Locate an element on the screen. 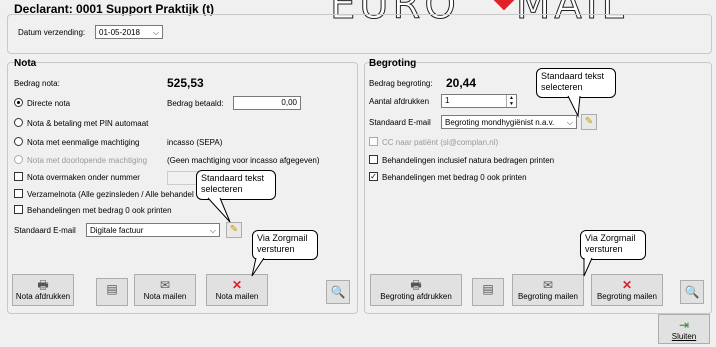 The image size is (716, 347). begroting-preview-multi-button: ▤ is located at coordinates (488, 292).